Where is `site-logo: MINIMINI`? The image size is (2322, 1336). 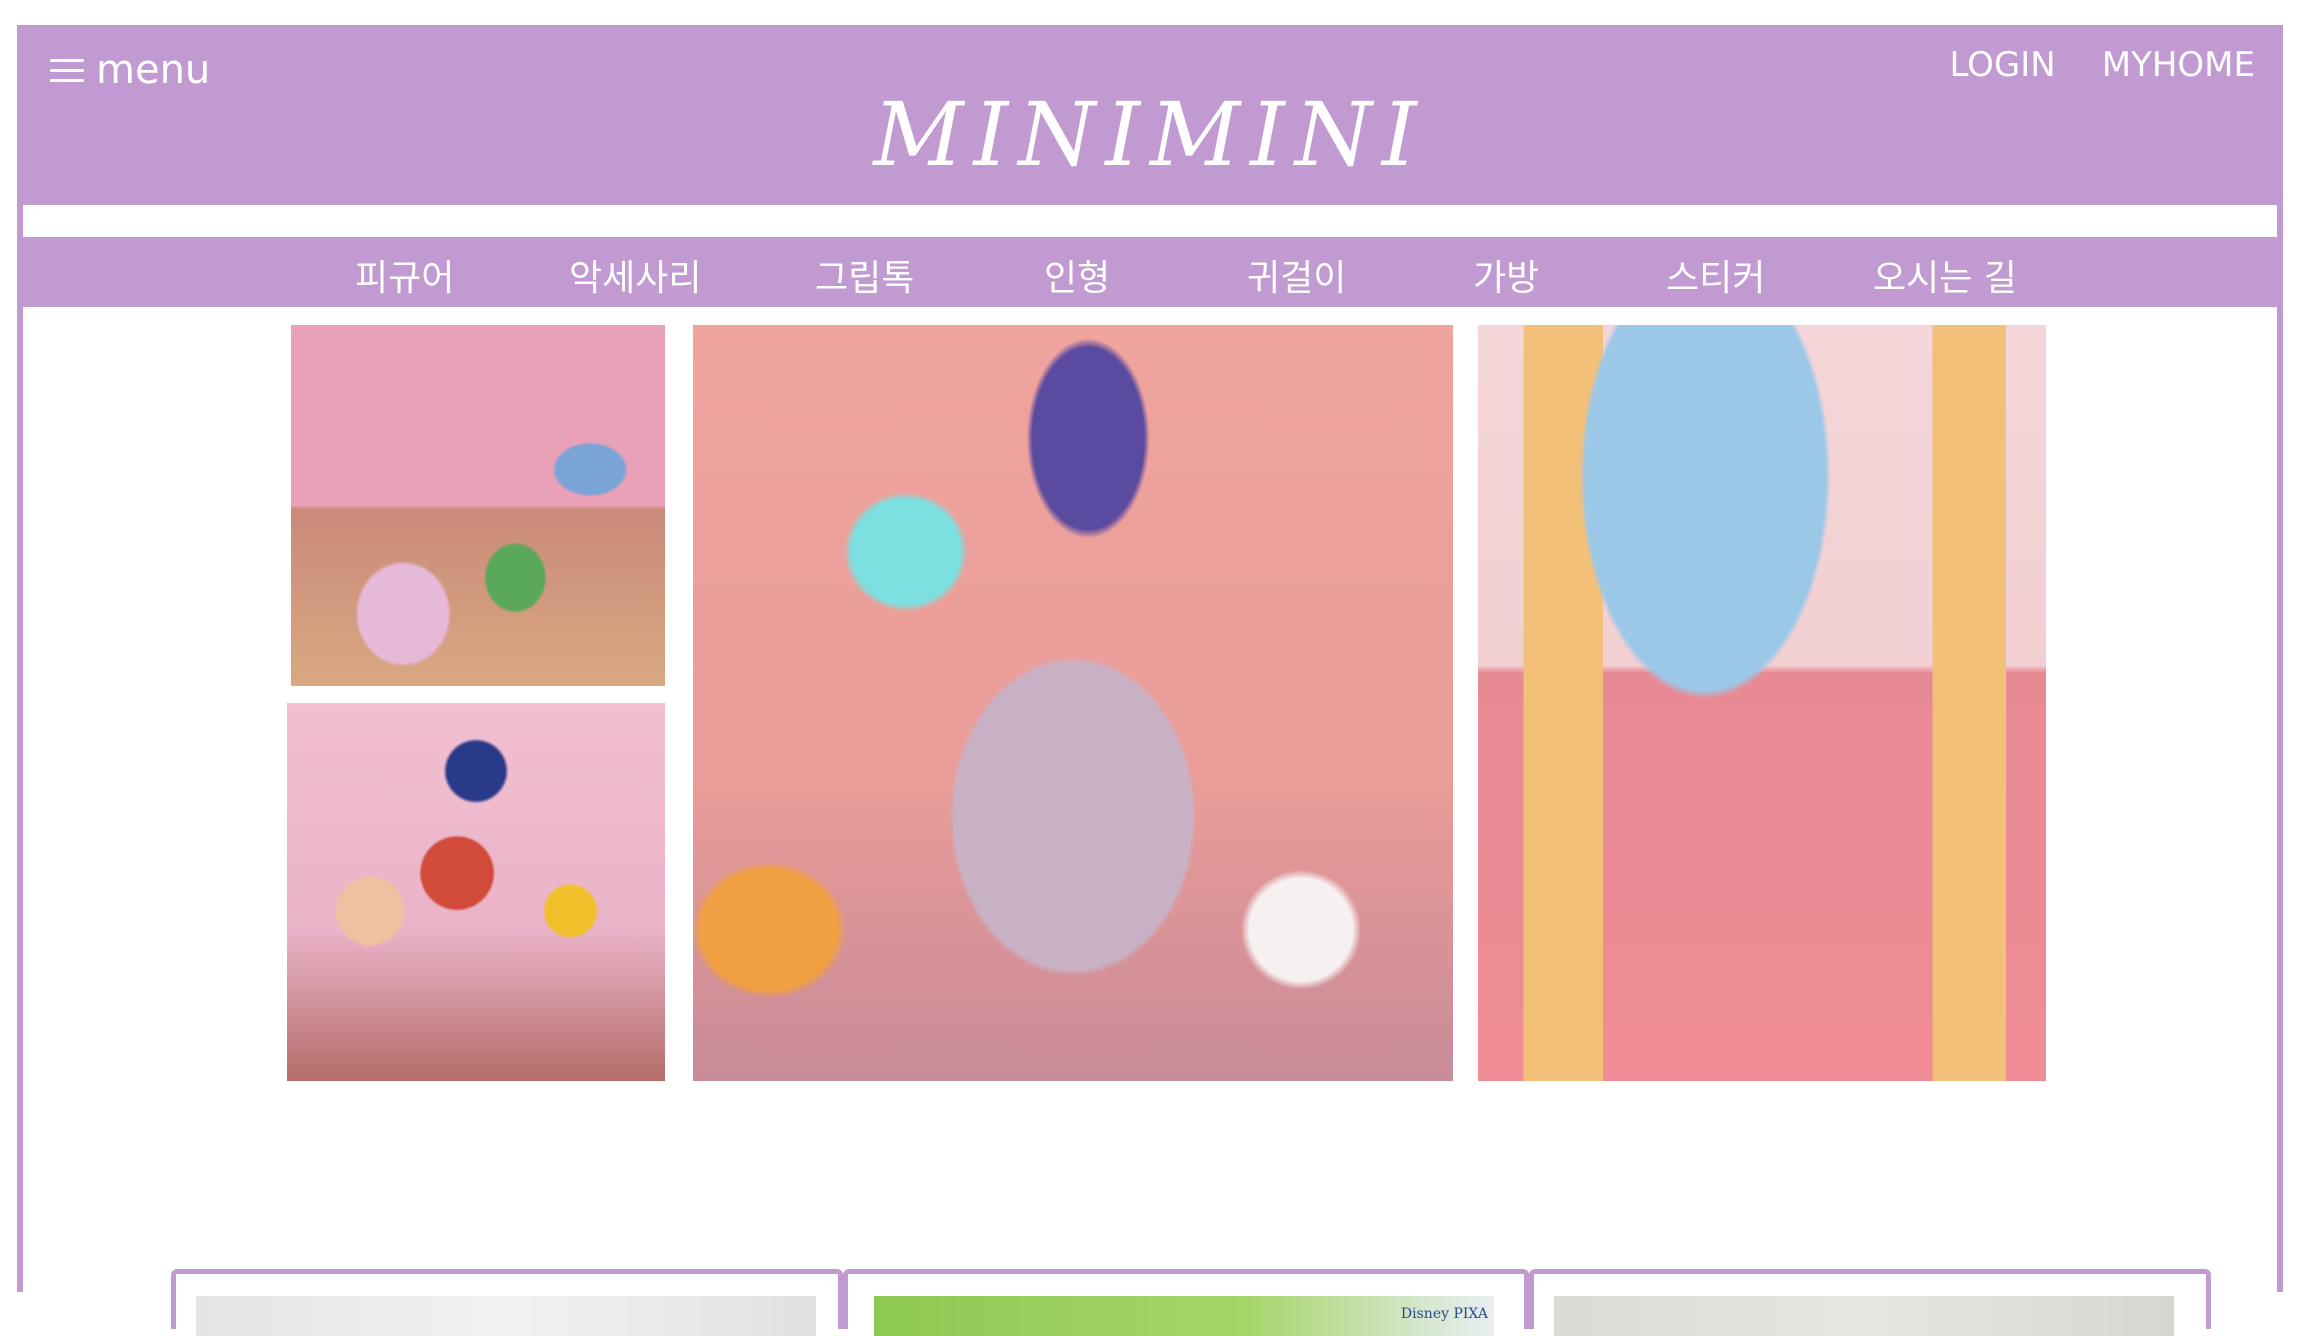
site-logo: MINIMINI is located at coordinates (1150, 134).